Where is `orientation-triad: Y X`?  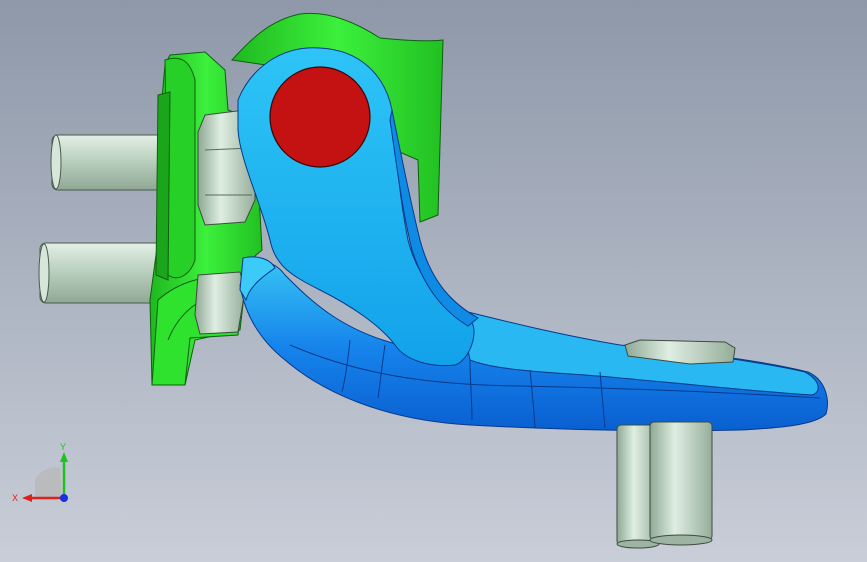 orientation-triad: Y X is located at coordinates (40, 472).